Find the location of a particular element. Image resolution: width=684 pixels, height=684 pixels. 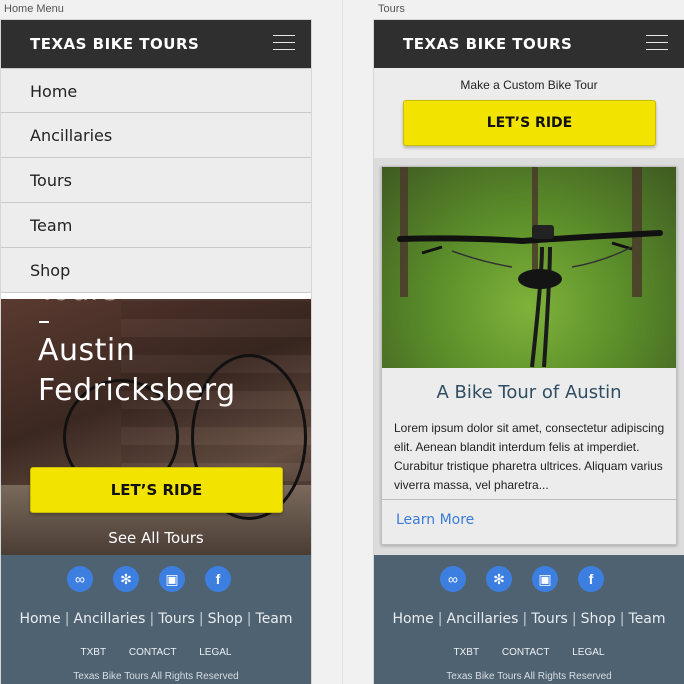

hero-partial-text: Tours is located at coordinates (78, 303).